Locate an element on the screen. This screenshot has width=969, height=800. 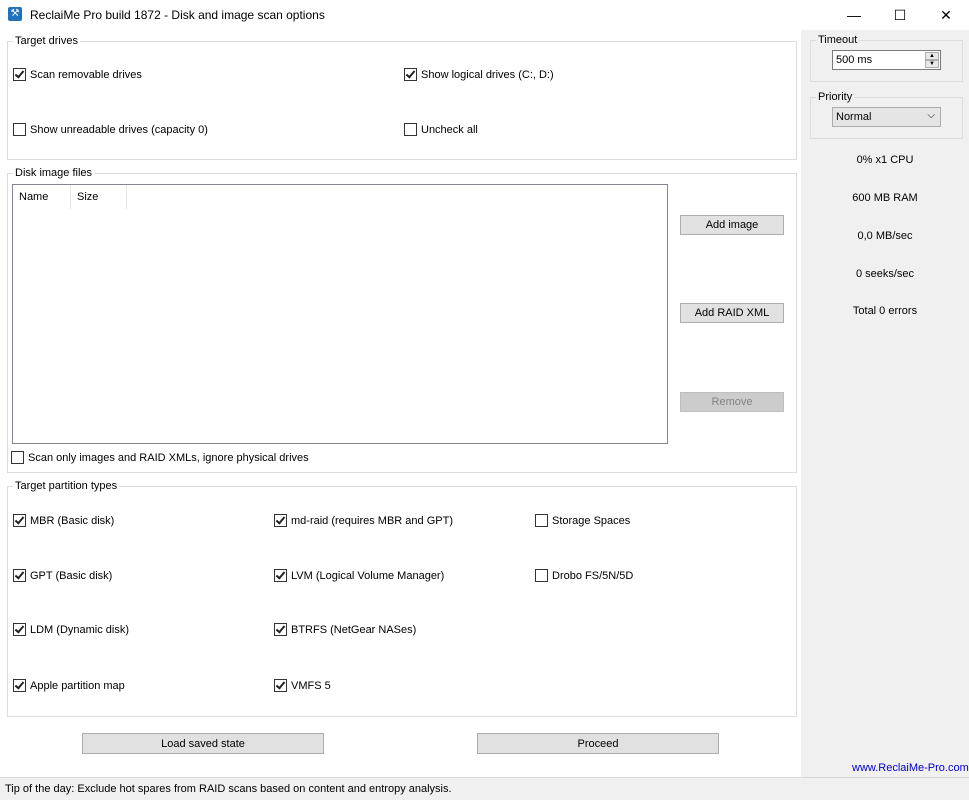
throughput-stat: 0,0 MB/sec is located at coordinates (885, 236).